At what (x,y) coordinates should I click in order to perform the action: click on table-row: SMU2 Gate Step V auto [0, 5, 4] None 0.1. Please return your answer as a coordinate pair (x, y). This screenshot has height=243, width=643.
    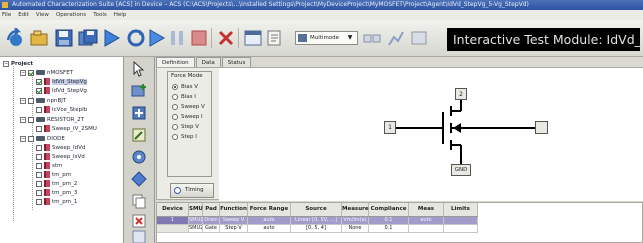
    Looking at the image, I should click on (317, 229).